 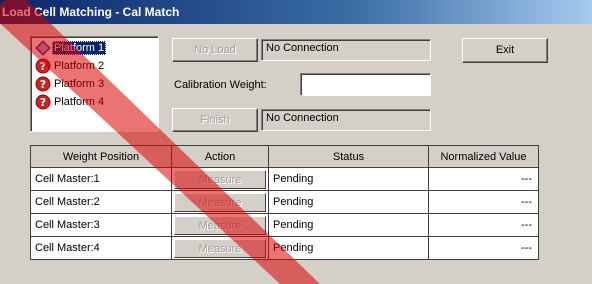 I want to click on no-load-button: No Load, so click(x=215, y=50).